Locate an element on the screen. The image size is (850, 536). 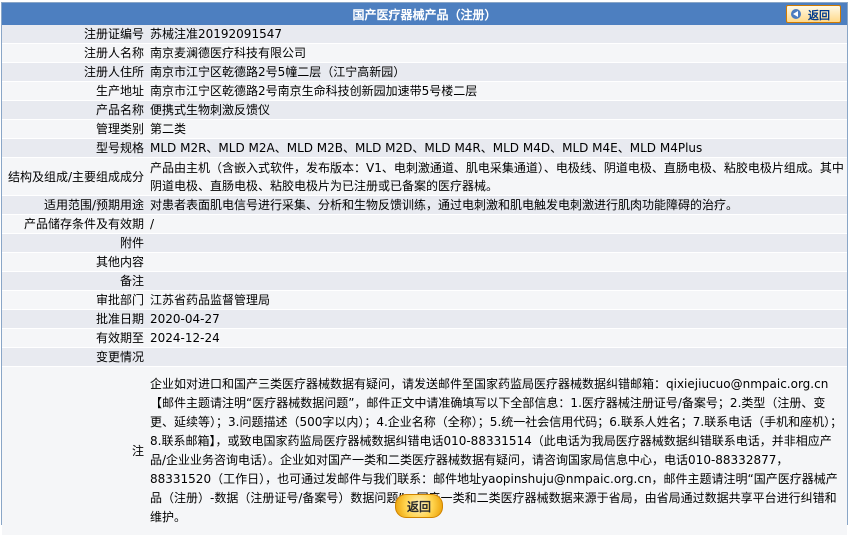
info-row: 变更情况 is located at coordinates (424, 357).